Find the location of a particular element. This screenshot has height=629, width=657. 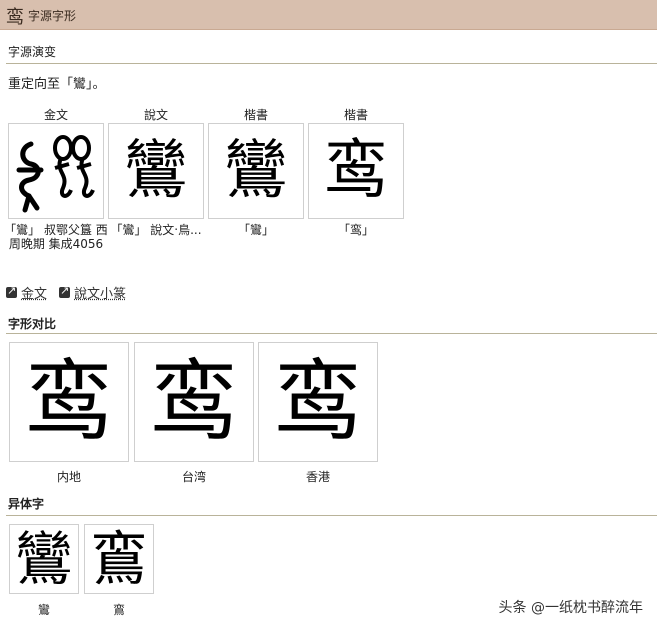

glyph-box-kaishu-simplified: 鸾 is located at coordinates (356, 171).